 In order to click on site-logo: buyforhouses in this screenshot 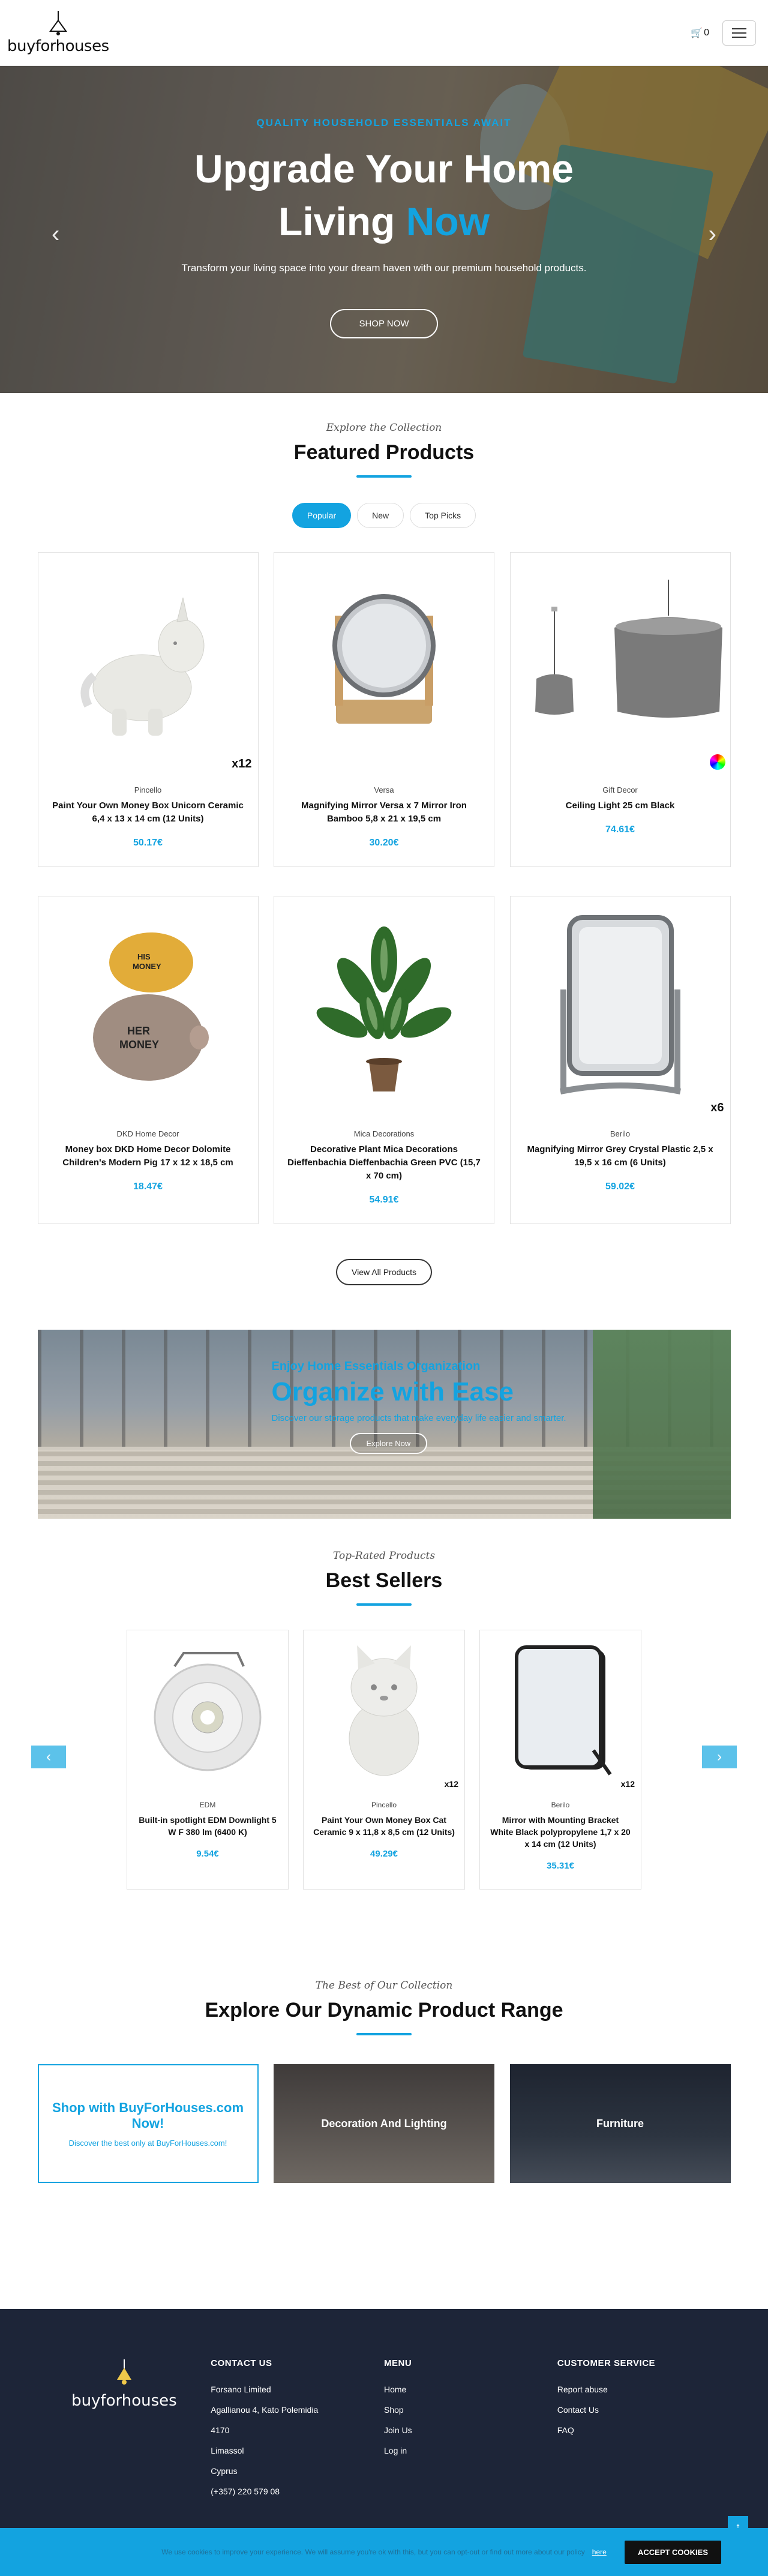, I will do `click(58, 32)`.